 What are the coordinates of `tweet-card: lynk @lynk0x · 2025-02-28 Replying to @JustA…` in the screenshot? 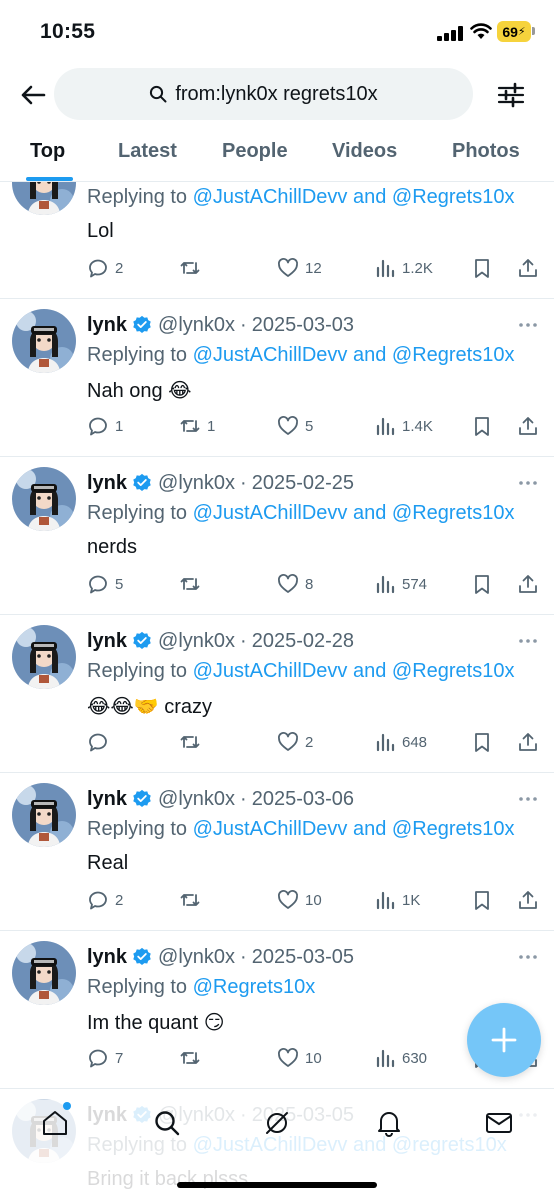 It's located at (277, 694).